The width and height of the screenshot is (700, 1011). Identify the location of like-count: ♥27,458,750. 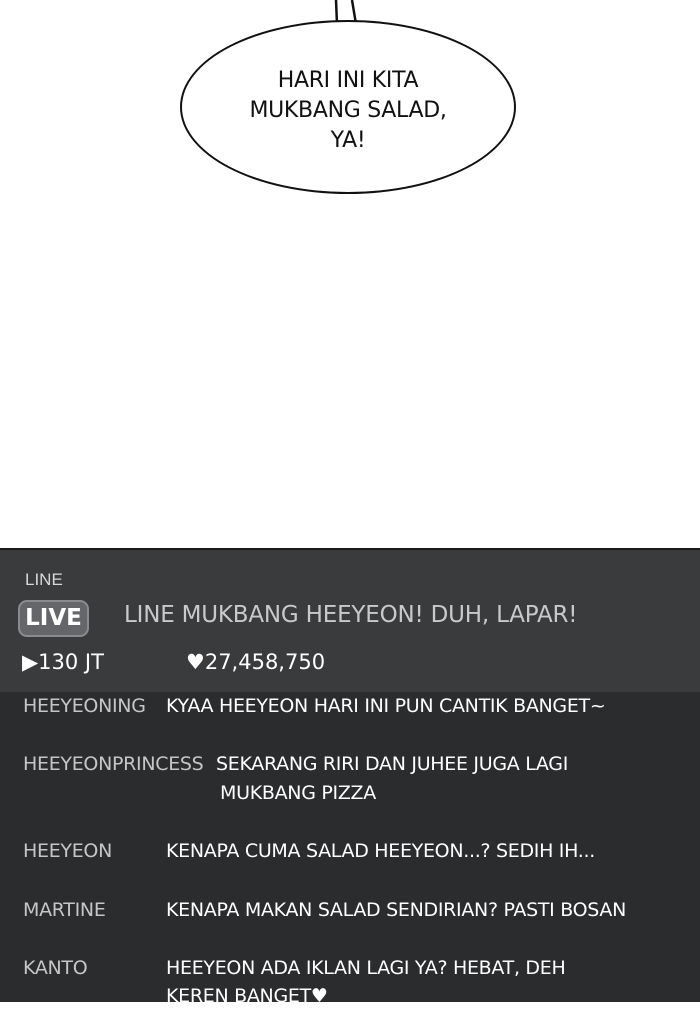
(255, 662).